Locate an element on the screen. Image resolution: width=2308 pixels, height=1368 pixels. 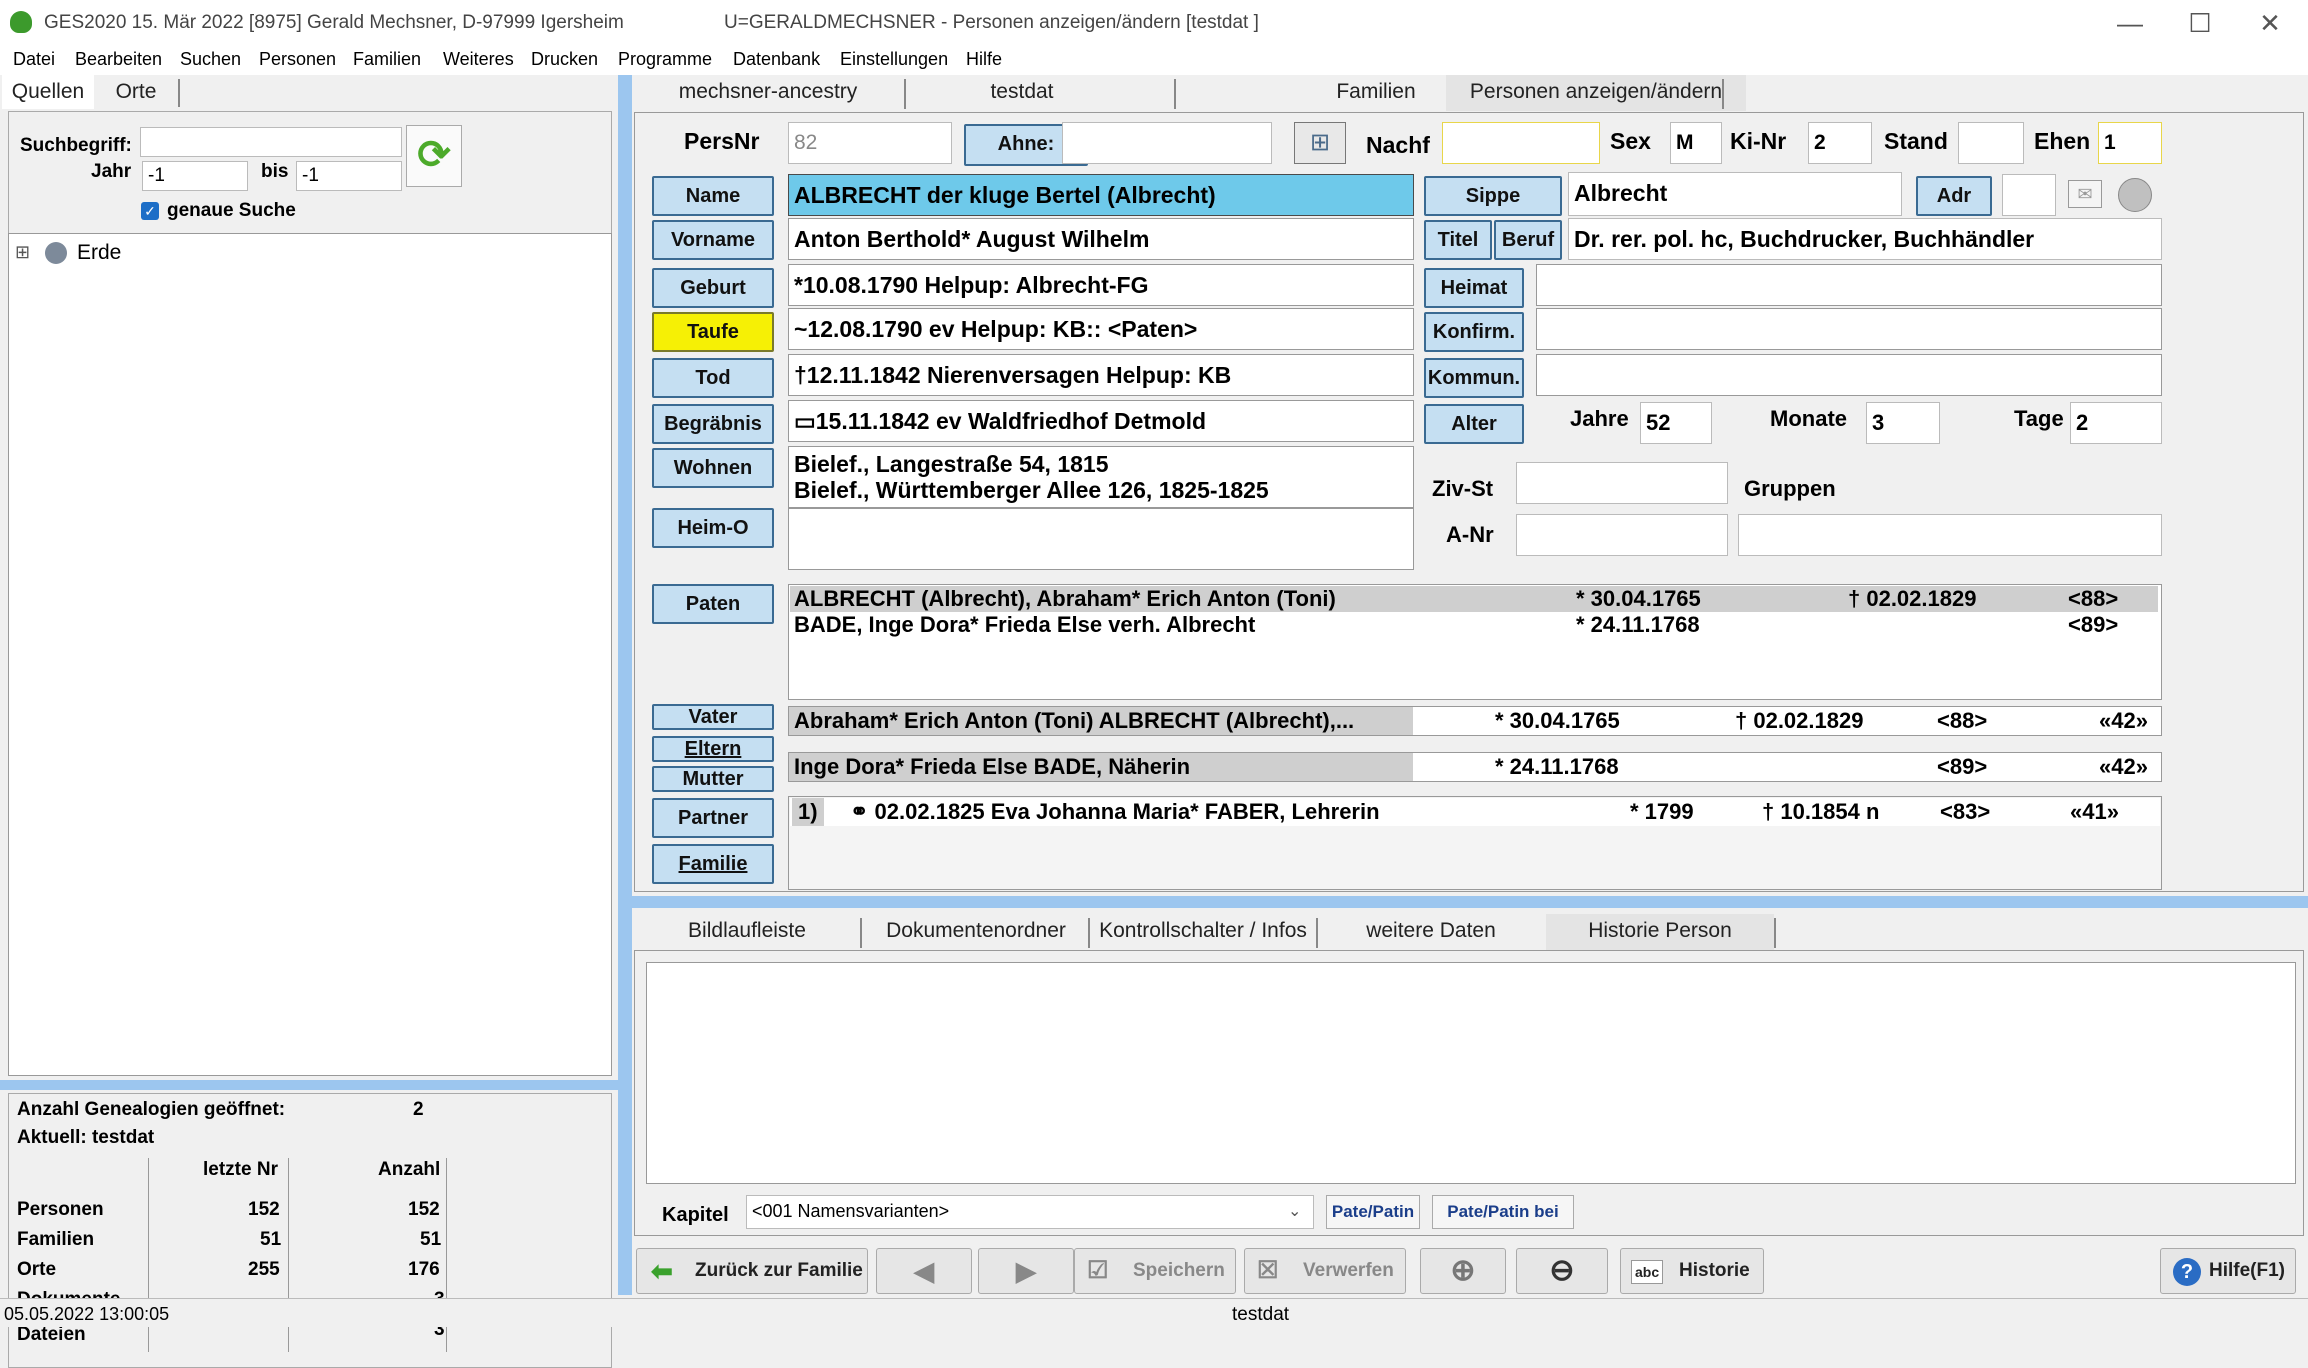
monate-input: 3 is located at coordinates (1903, 423).